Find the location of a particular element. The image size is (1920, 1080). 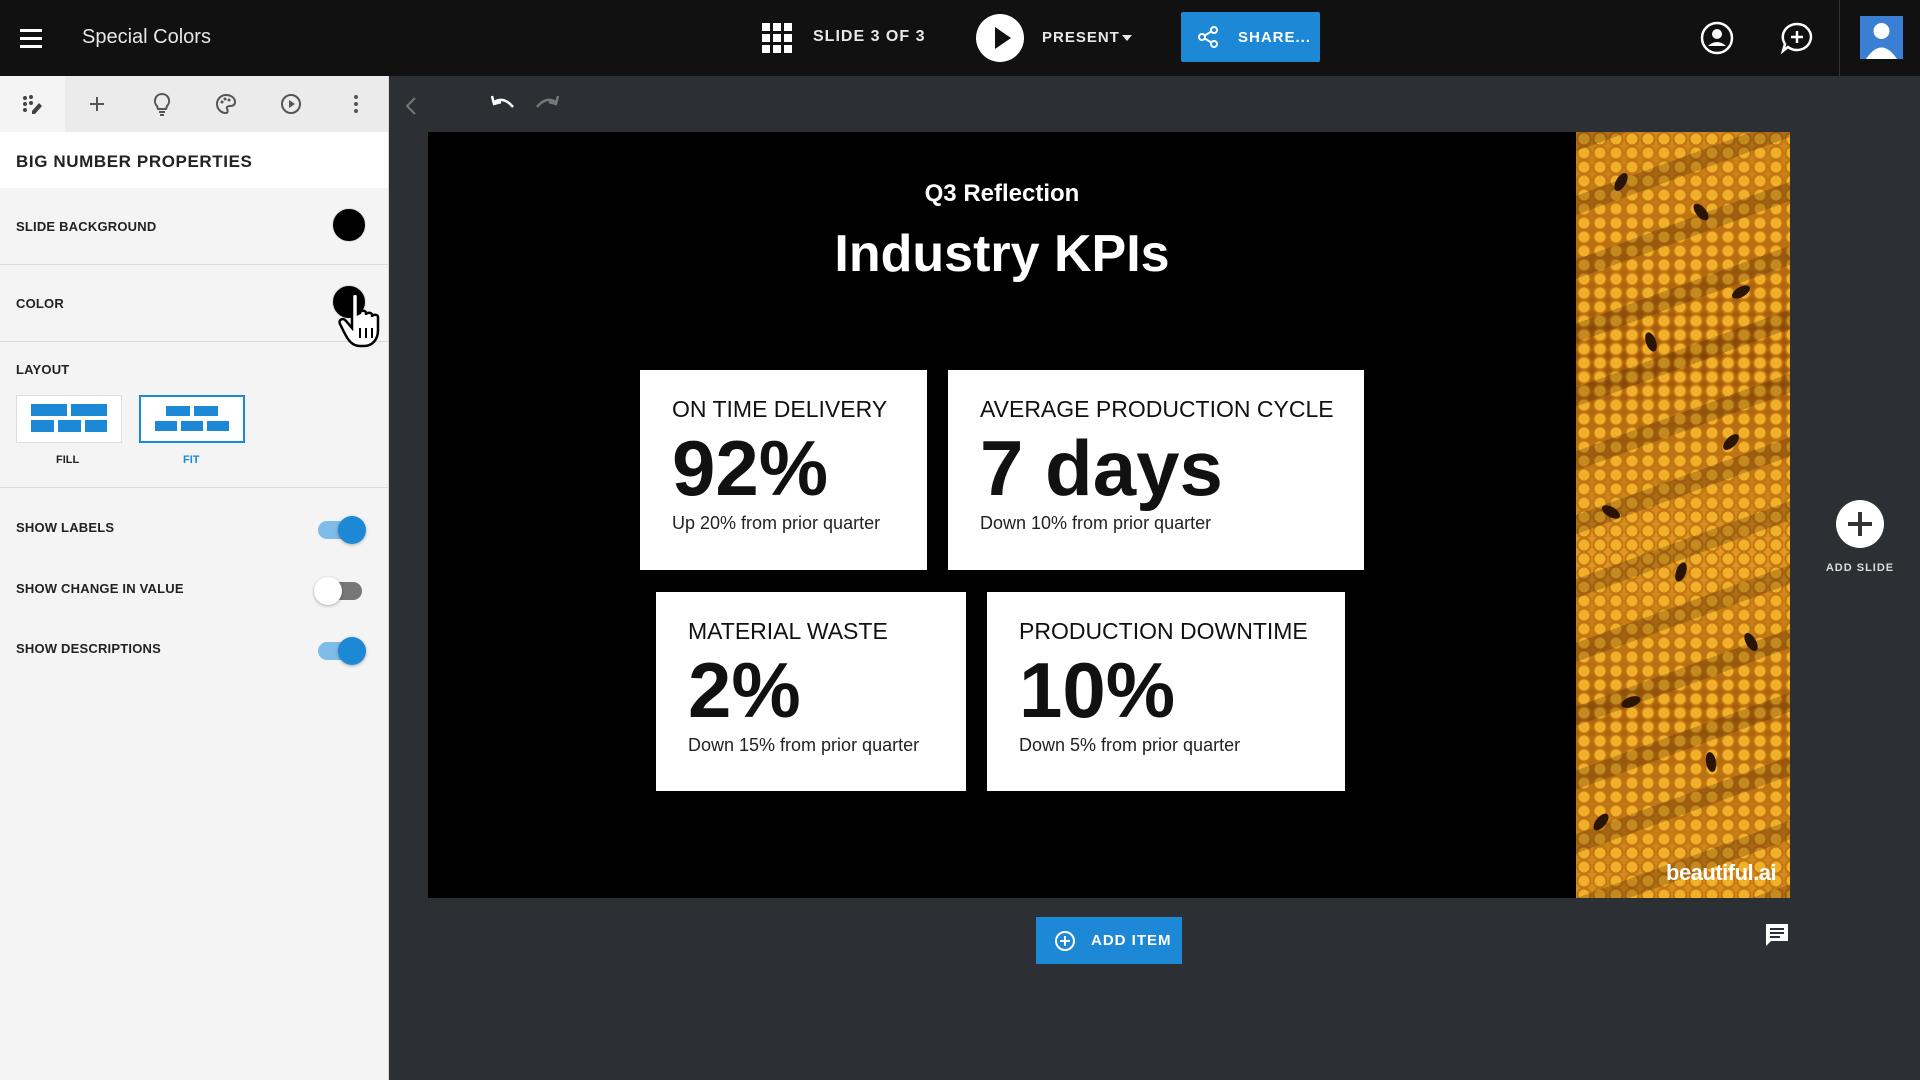

show-descriptions-label: SHOW DESCRIPTIONS is located at coordinates (88, 648).